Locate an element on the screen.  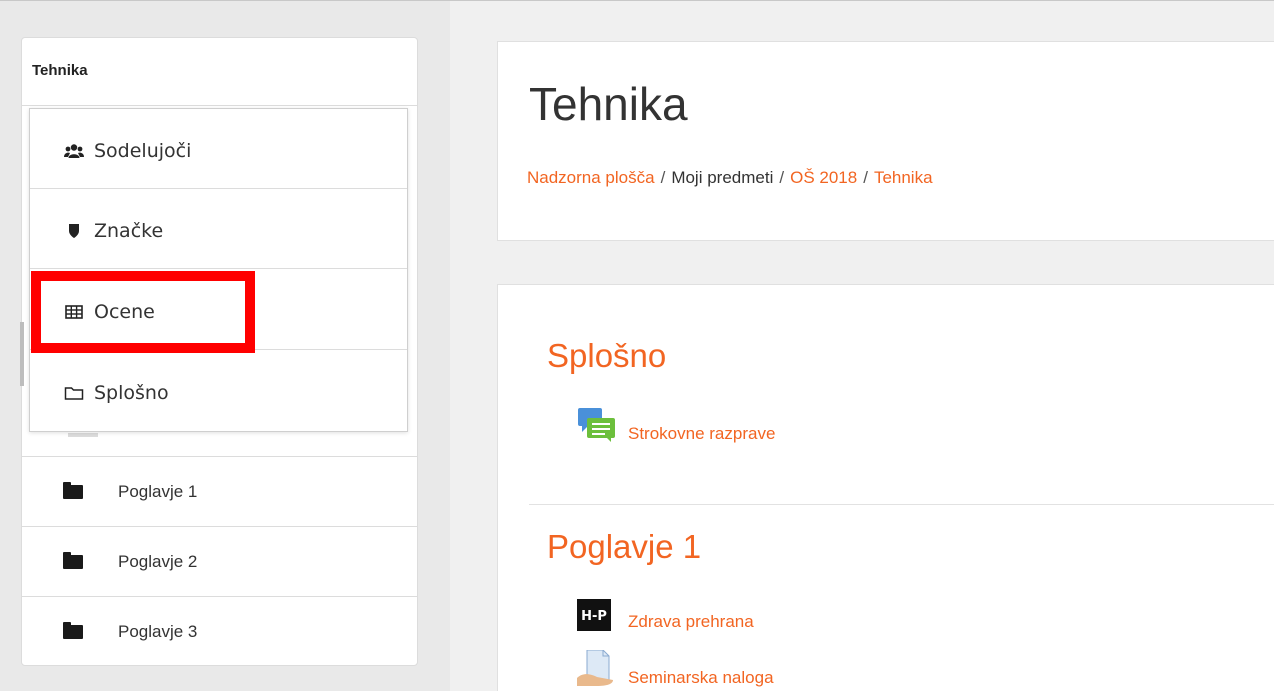
users-icon is located at coordinates (74, 151).